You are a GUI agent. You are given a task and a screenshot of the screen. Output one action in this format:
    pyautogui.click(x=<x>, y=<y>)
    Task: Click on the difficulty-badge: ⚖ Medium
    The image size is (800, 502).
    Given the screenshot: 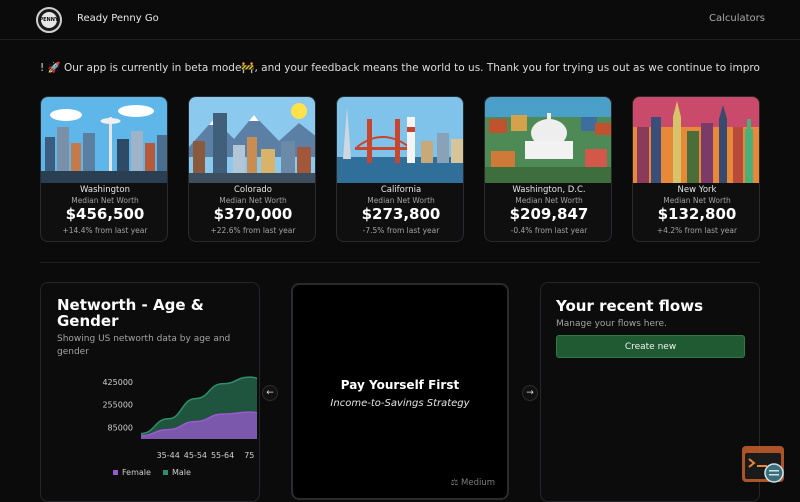 What is the action you would take?
    pyautogui.click(x=473, y=483)
    